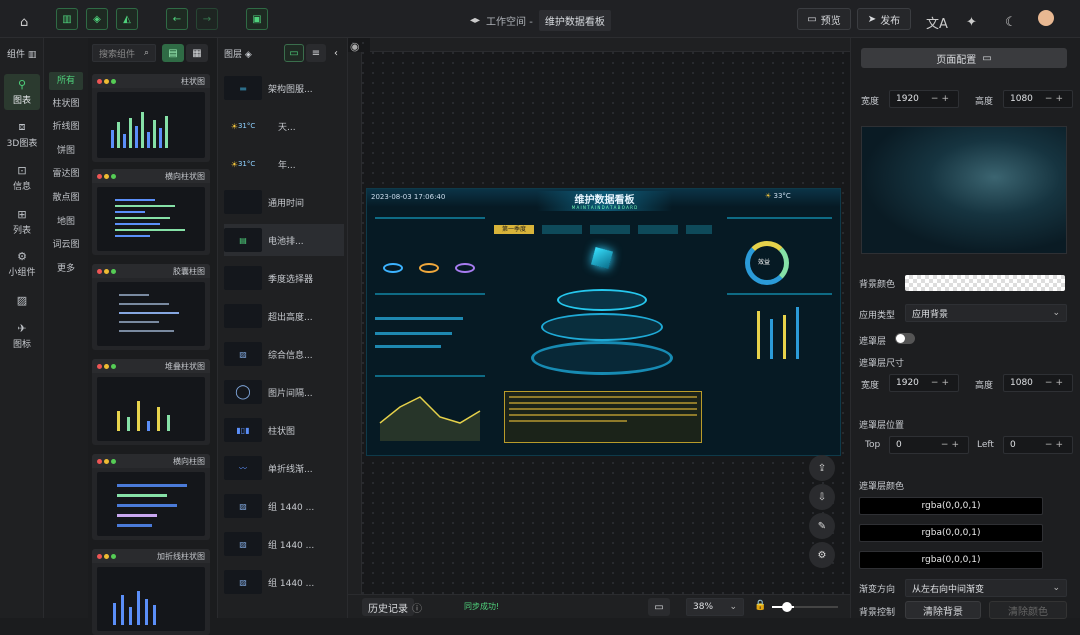  I want to click on detail-toggle-button: ◭, so click(127, 19).